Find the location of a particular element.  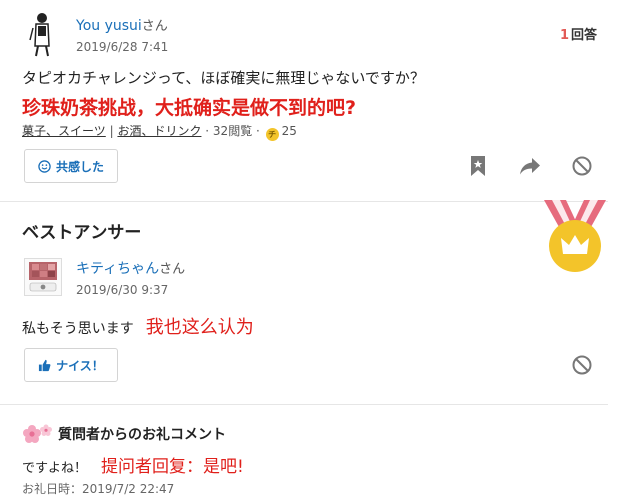

question-author: You yusuiさん is located at coordinates (122, 24).